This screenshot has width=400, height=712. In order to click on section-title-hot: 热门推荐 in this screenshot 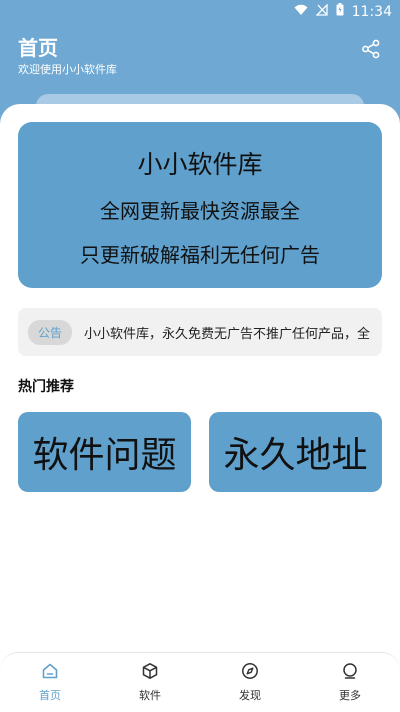, I will do `click(46, 387)`.